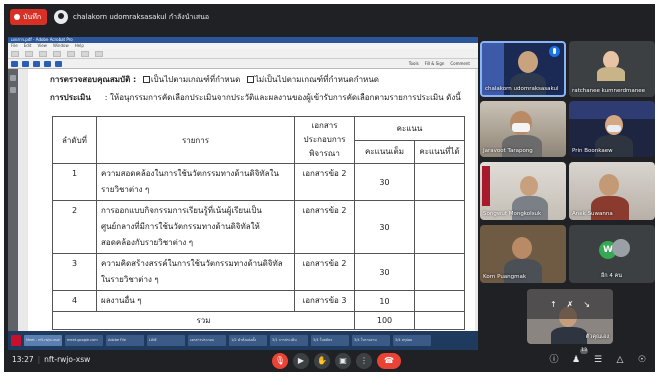 The image size is (659, 376). Describe the element at coordinates (99, 53) in the screenshot. I see `comment-icon` at that location.